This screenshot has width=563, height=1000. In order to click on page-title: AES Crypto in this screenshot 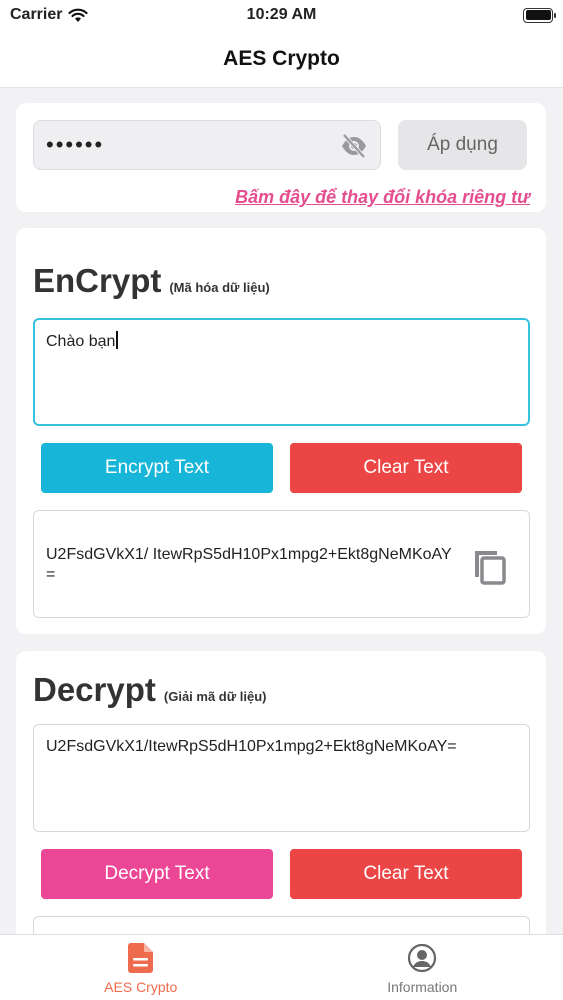, I will do `click(281, 58)`.